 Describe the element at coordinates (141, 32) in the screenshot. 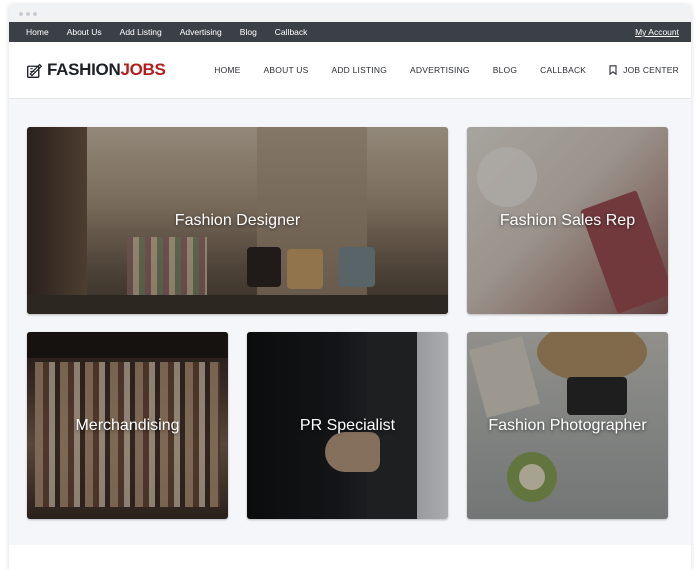

I see `topbar-link-add-listing: Add Listing` at that location.